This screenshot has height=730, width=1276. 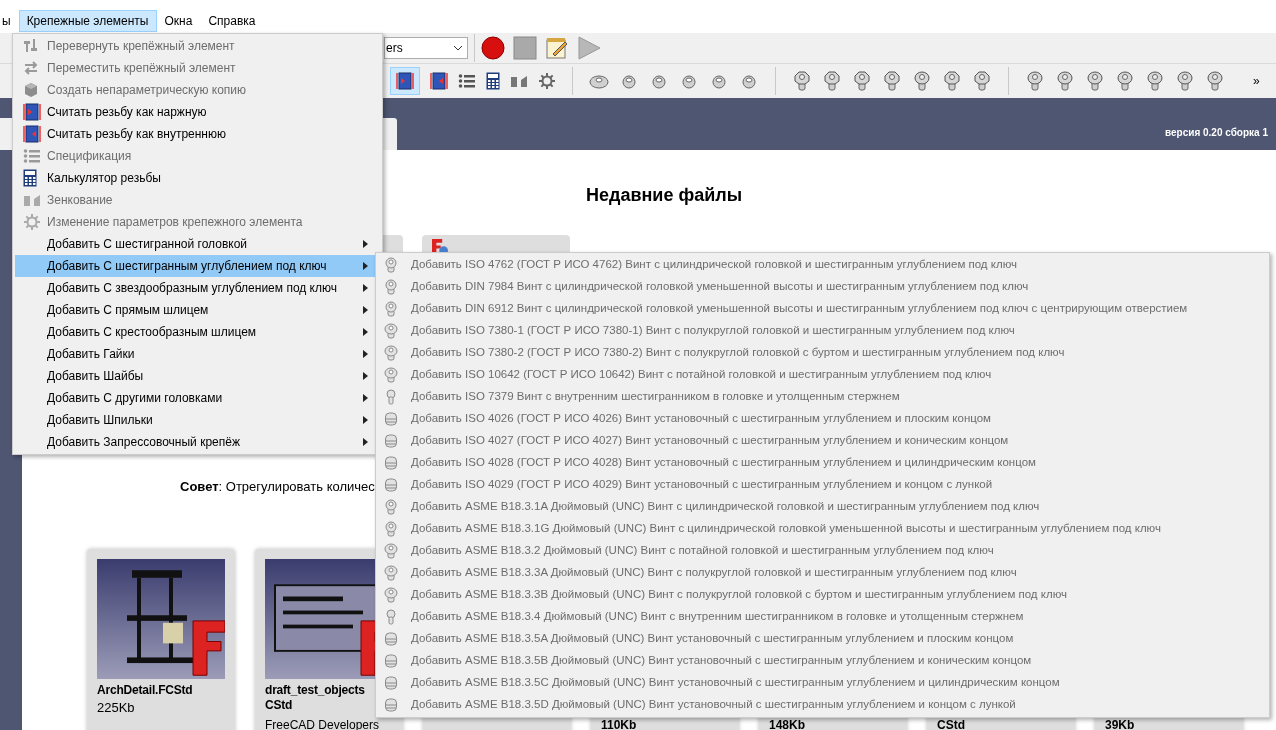 I want to click on menu-title: ы, so click(x=9, y=21).